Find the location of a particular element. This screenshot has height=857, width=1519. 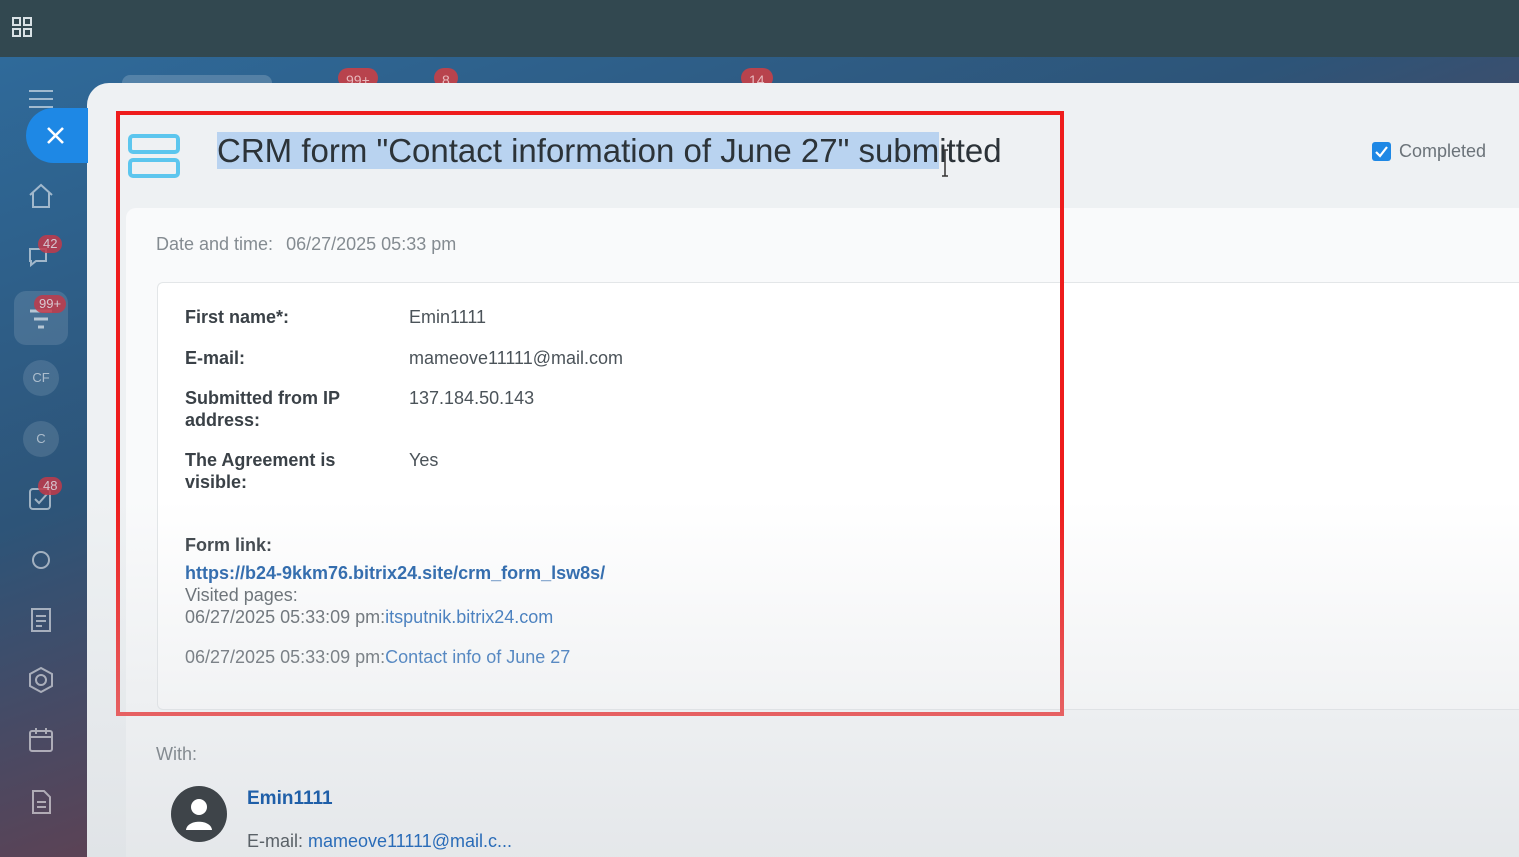

completed-label: Completed is located at coordinates (1443, 150).